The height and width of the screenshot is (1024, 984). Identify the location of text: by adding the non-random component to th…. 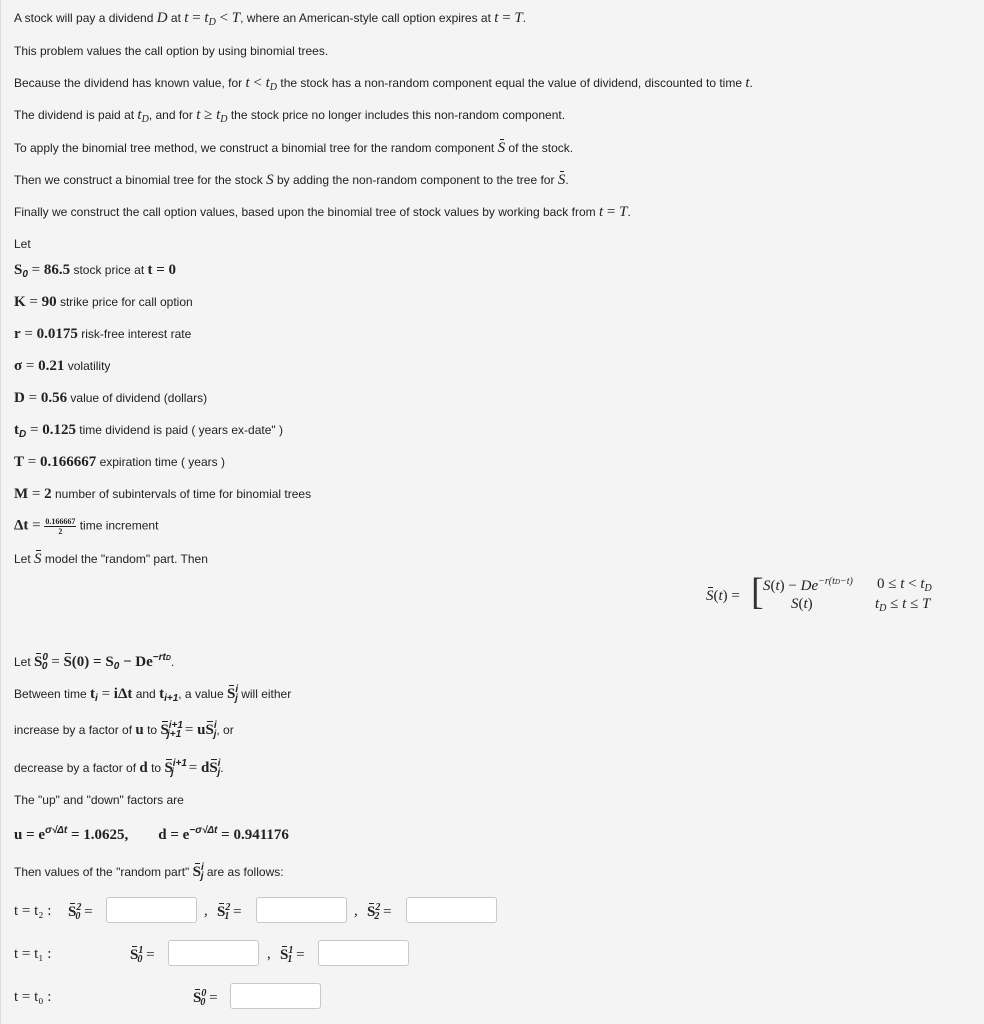
(415, 180).